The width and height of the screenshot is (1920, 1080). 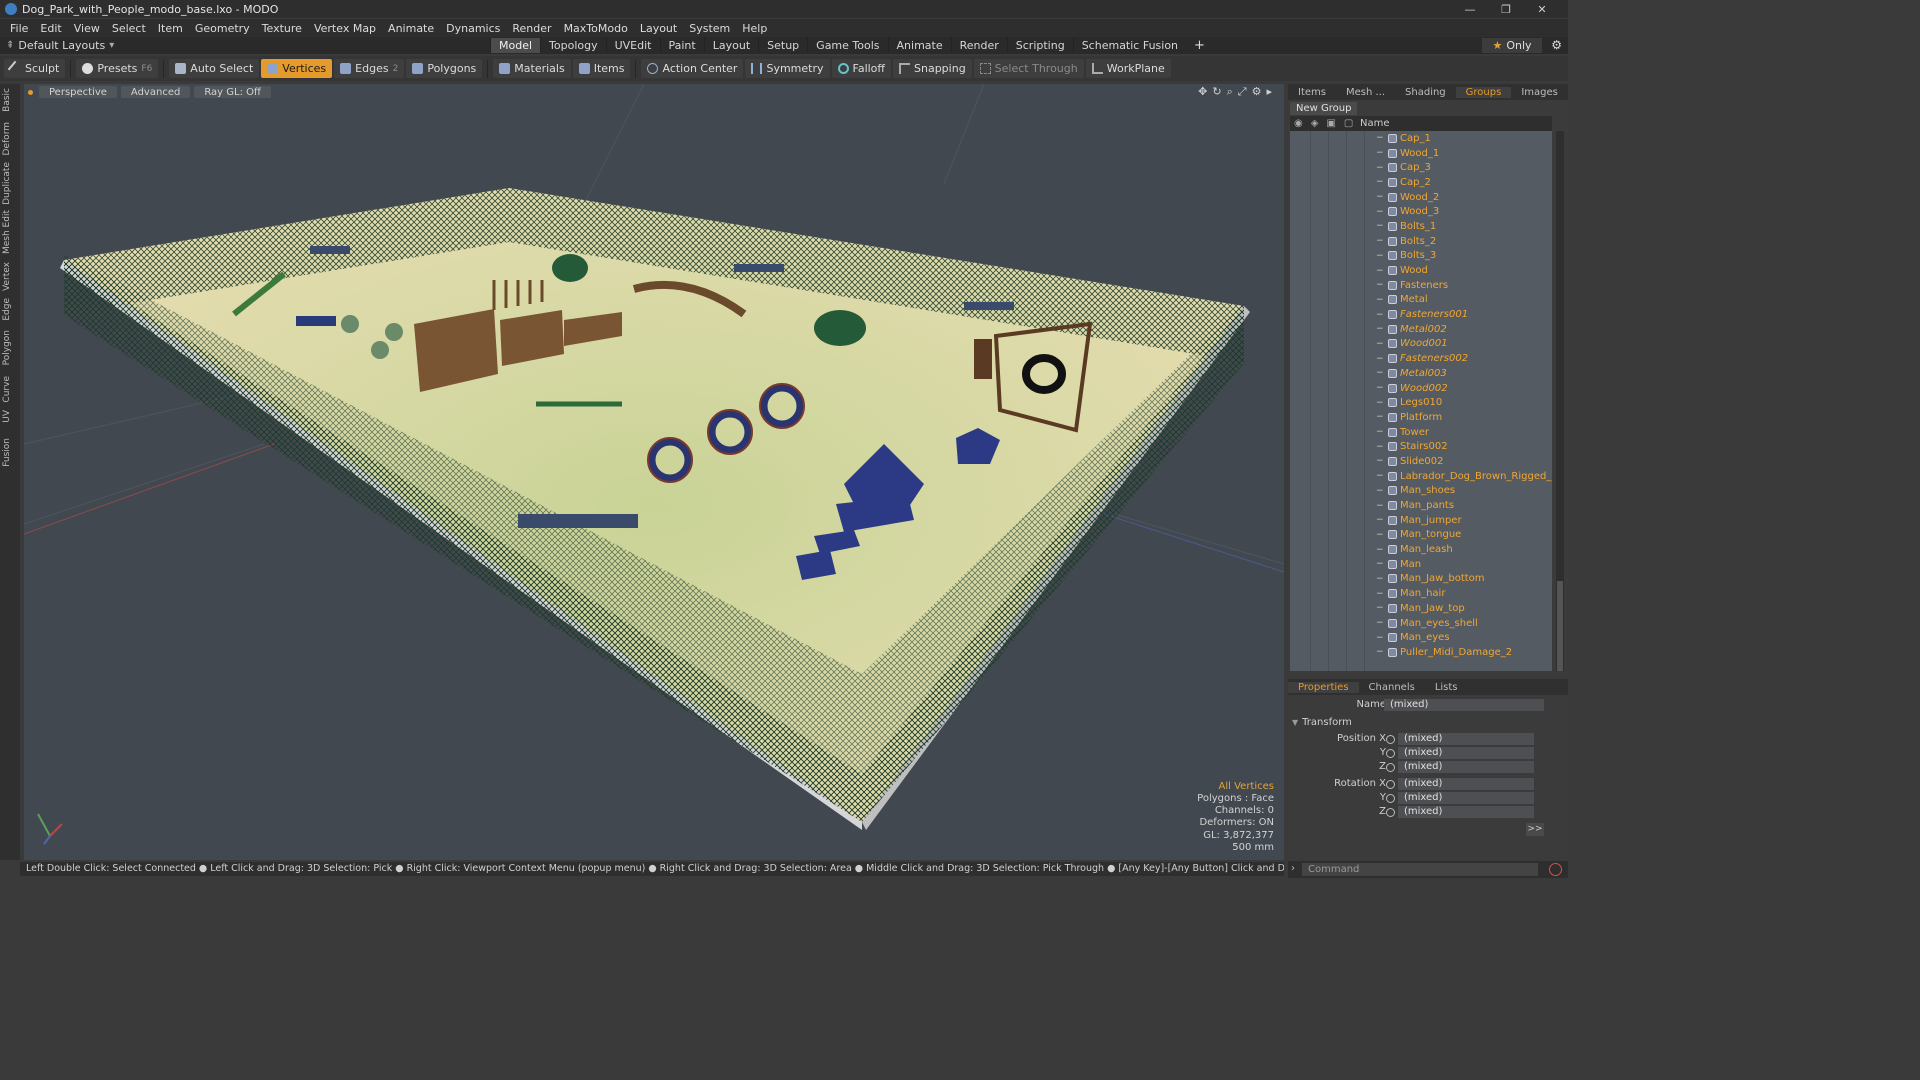 What do you see at coordinates (232, 92) in the screenshot?
I see `raygl-toggle: Ray GL: Off` at bounding box center [232, 92].